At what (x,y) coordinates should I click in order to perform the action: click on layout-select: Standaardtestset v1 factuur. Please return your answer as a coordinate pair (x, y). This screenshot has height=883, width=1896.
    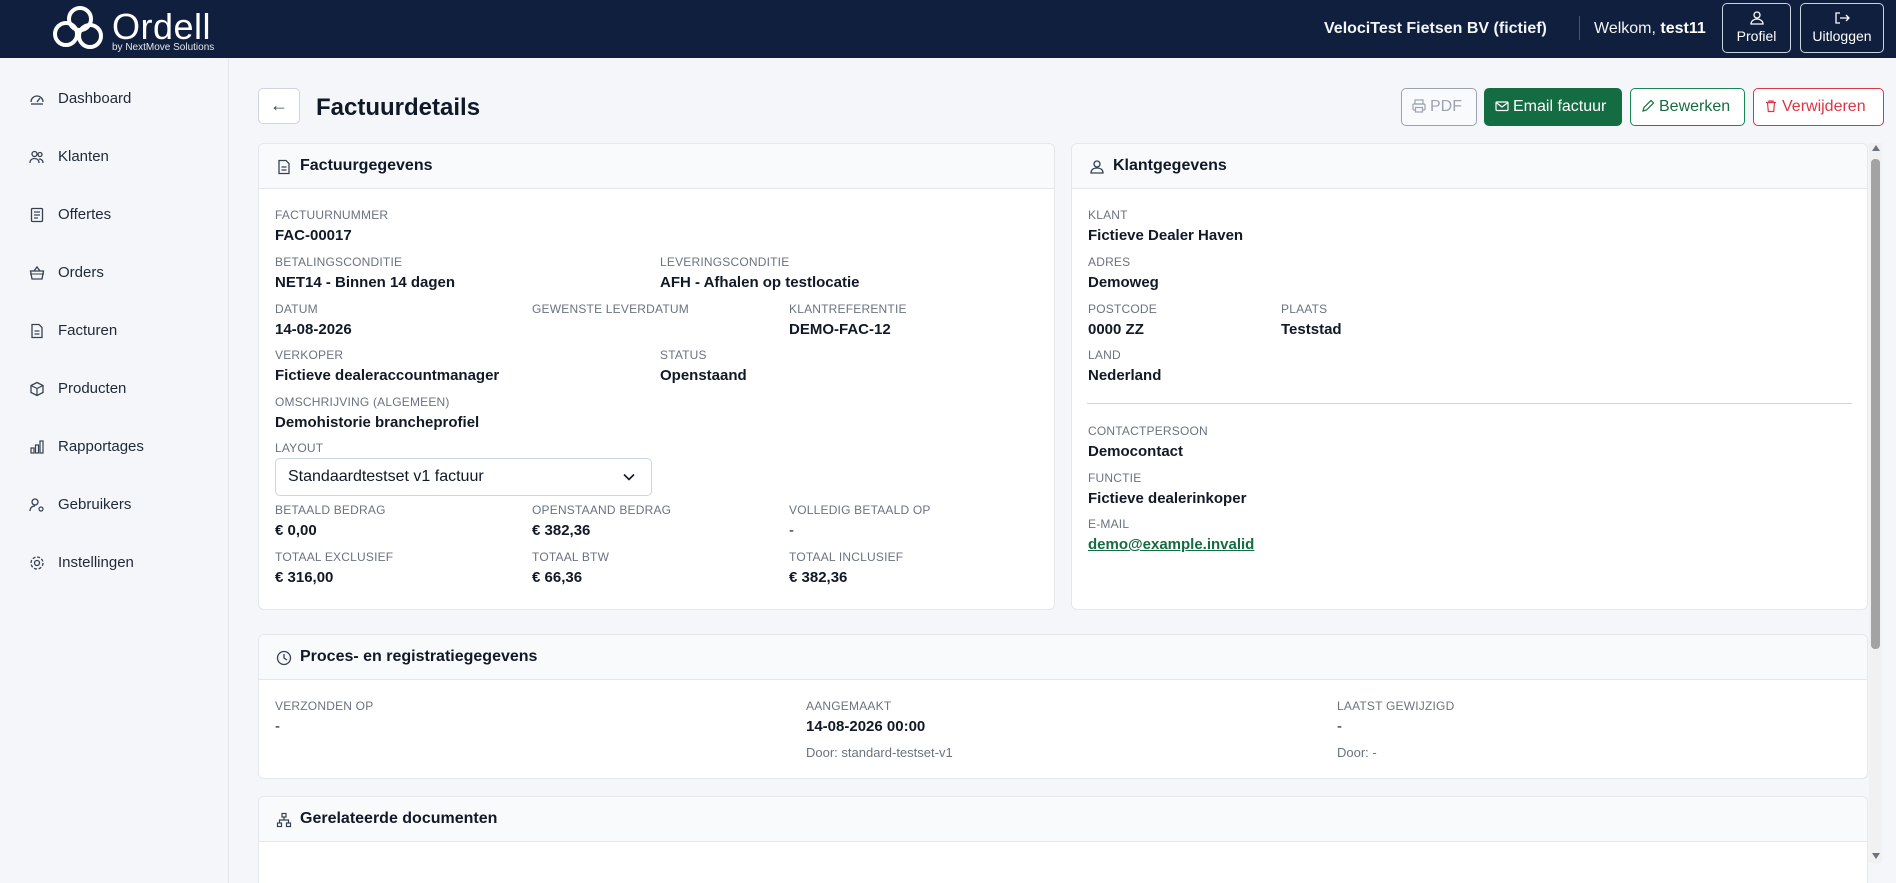
    Looking at the image, I should click on (463, 477).